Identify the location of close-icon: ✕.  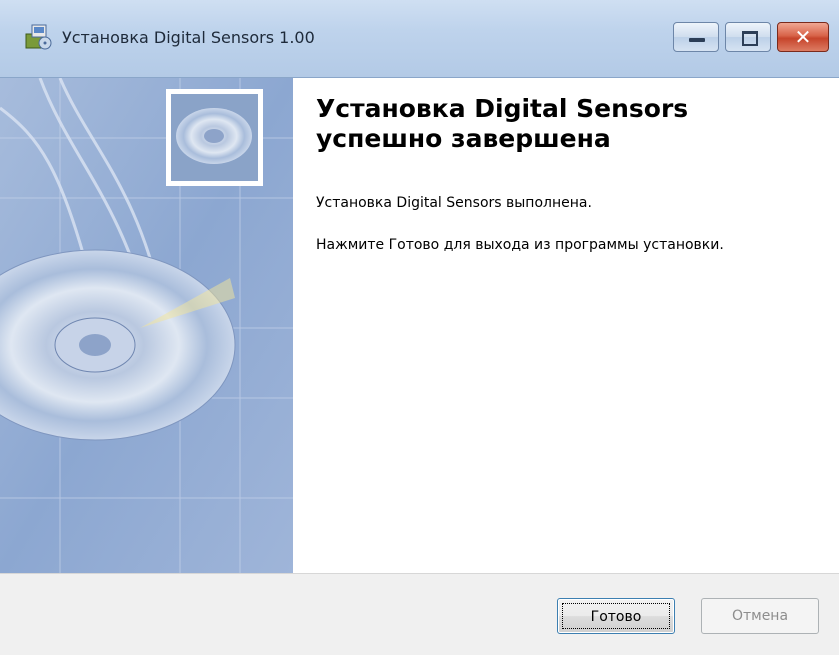
(803, 37).